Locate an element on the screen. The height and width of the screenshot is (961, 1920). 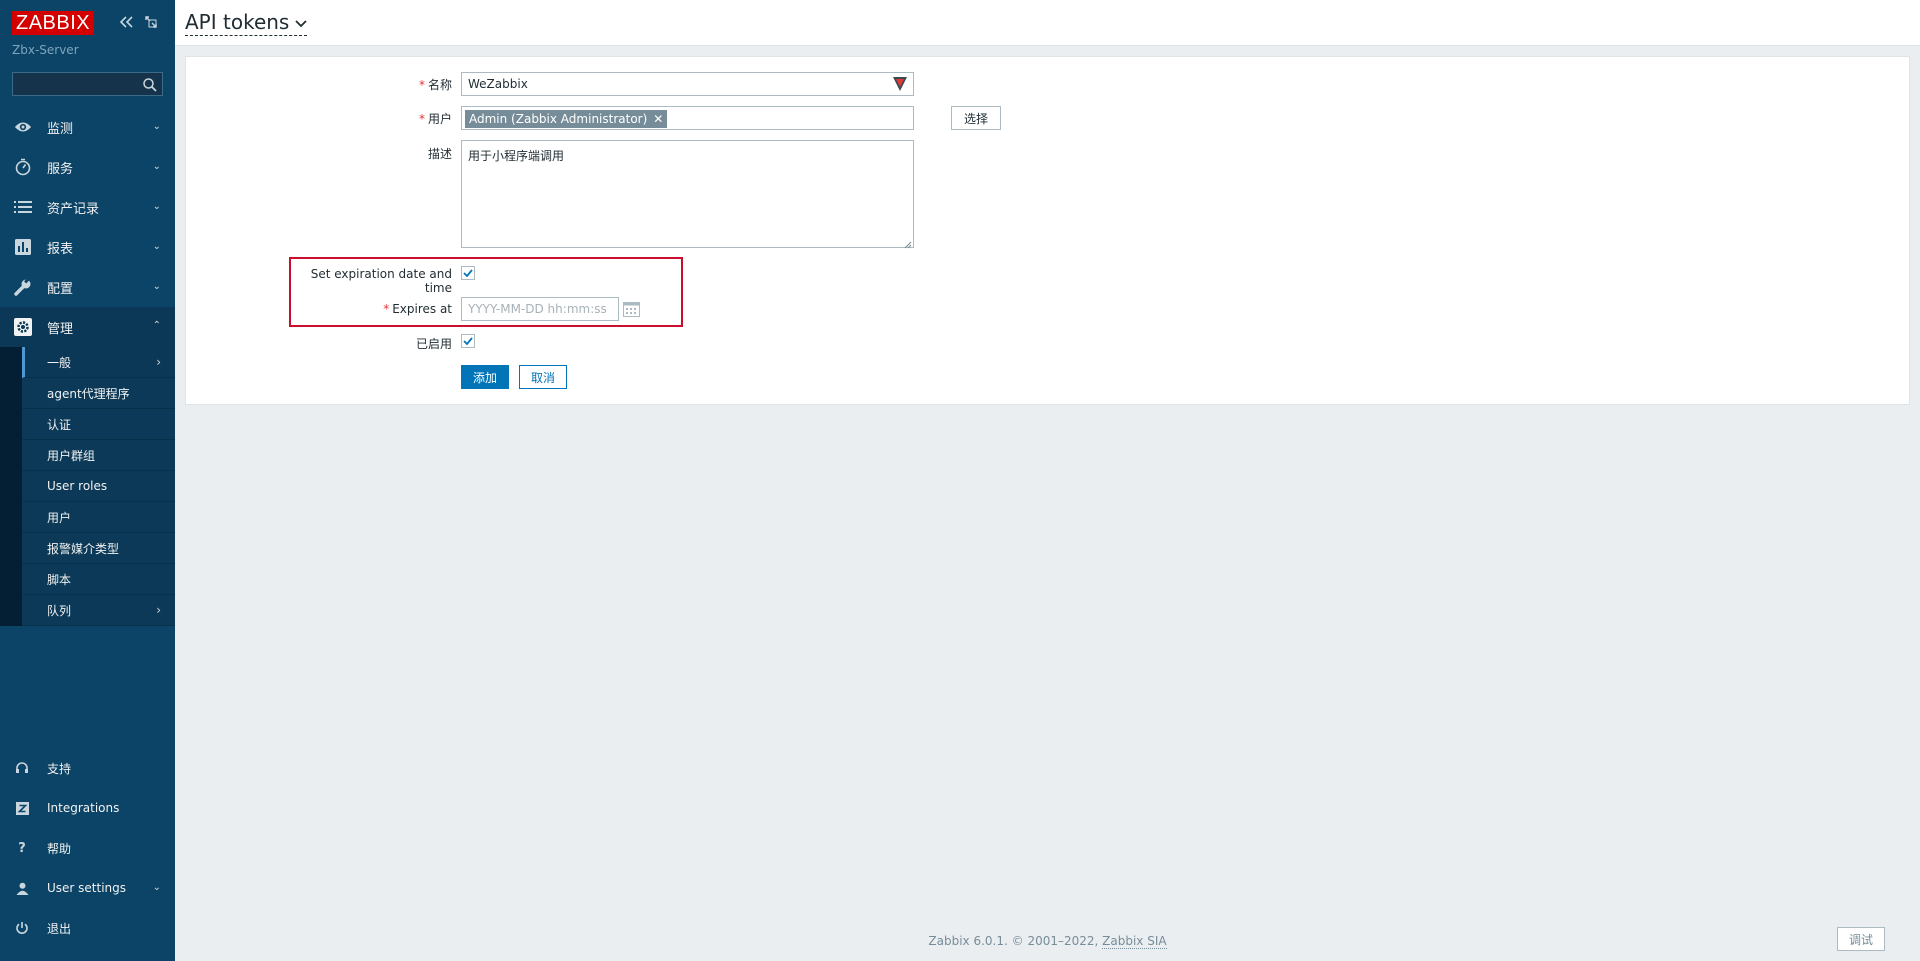
logo-row: ZABBIX is located at coordinates (53, 23).